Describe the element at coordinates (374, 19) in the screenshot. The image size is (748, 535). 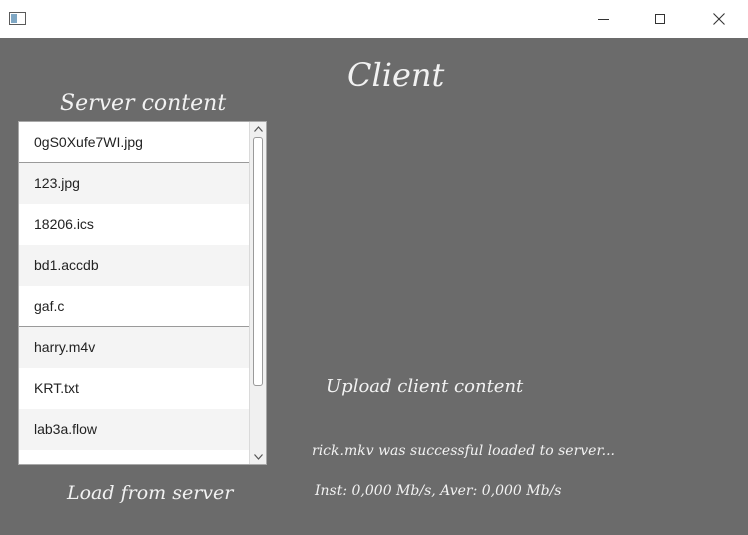
I see `title-bar` at that location.